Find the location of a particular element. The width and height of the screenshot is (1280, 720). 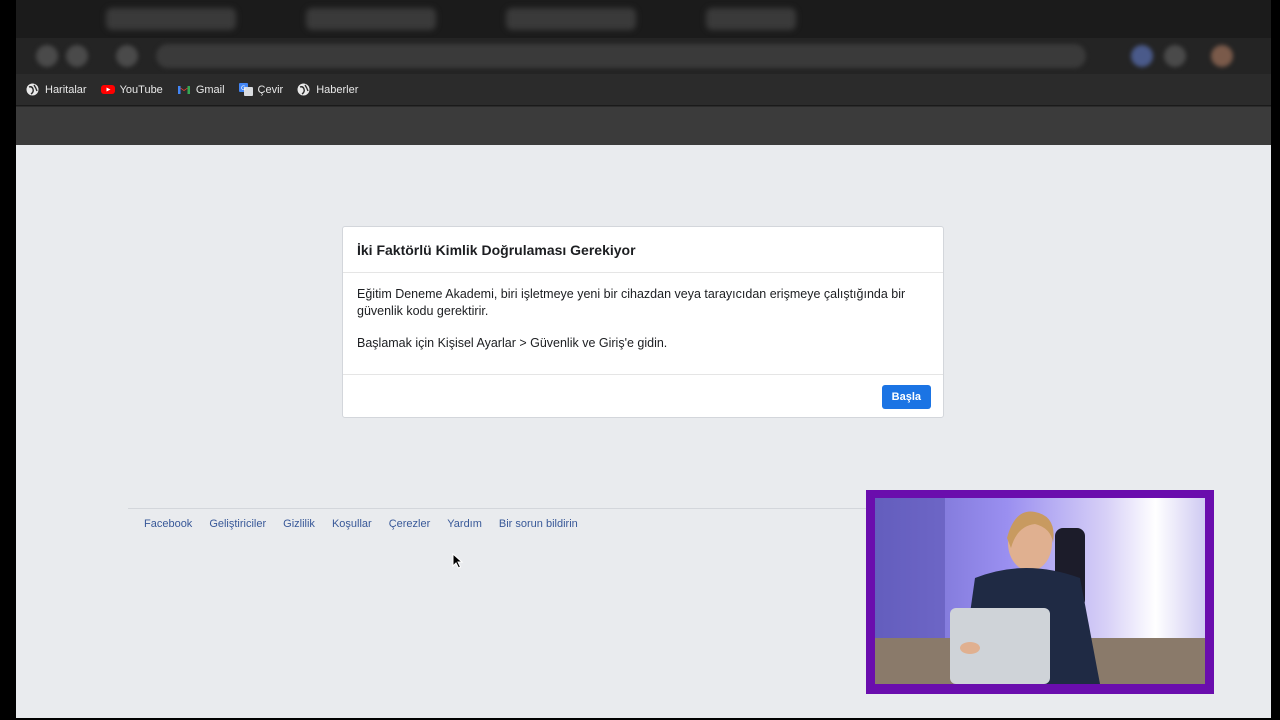

footer-link-privacy: Gizlilik is located at coordinates (299, 524).